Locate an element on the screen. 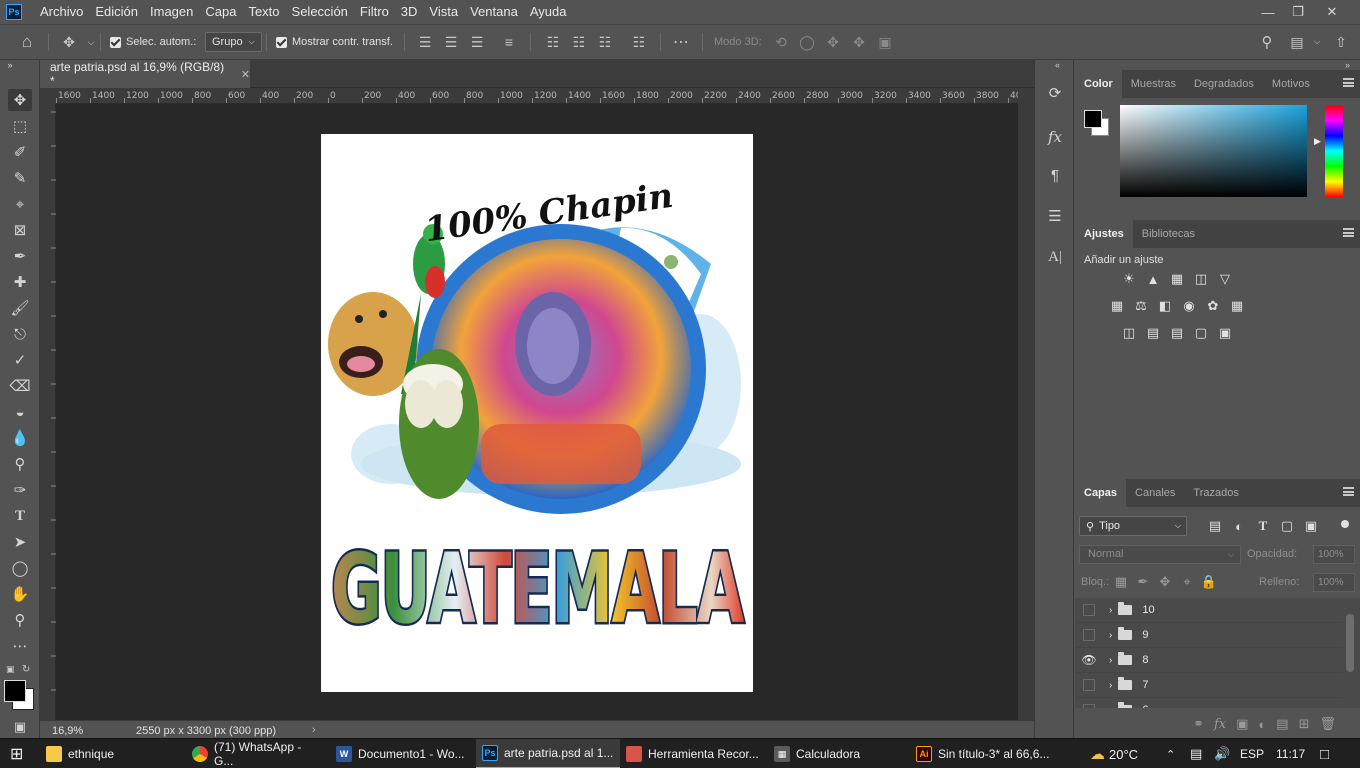 The image size is (1360, 768). adjustment-layer-icon: ◐ is located at coordinates (1262, 724).